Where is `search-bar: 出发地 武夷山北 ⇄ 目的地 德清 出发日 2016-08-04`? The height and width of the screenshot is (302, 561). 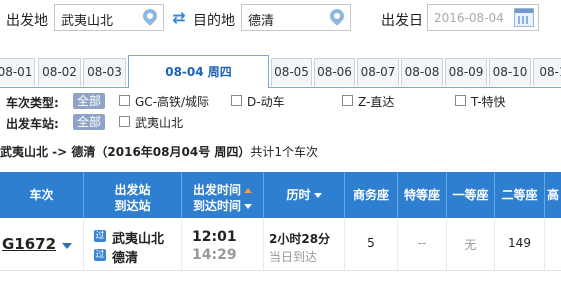 search-bar: 出发地 武夷山北 ⇄ 目的地 德清 出发日 2016-08-04 is located at coordinates (280, 19).